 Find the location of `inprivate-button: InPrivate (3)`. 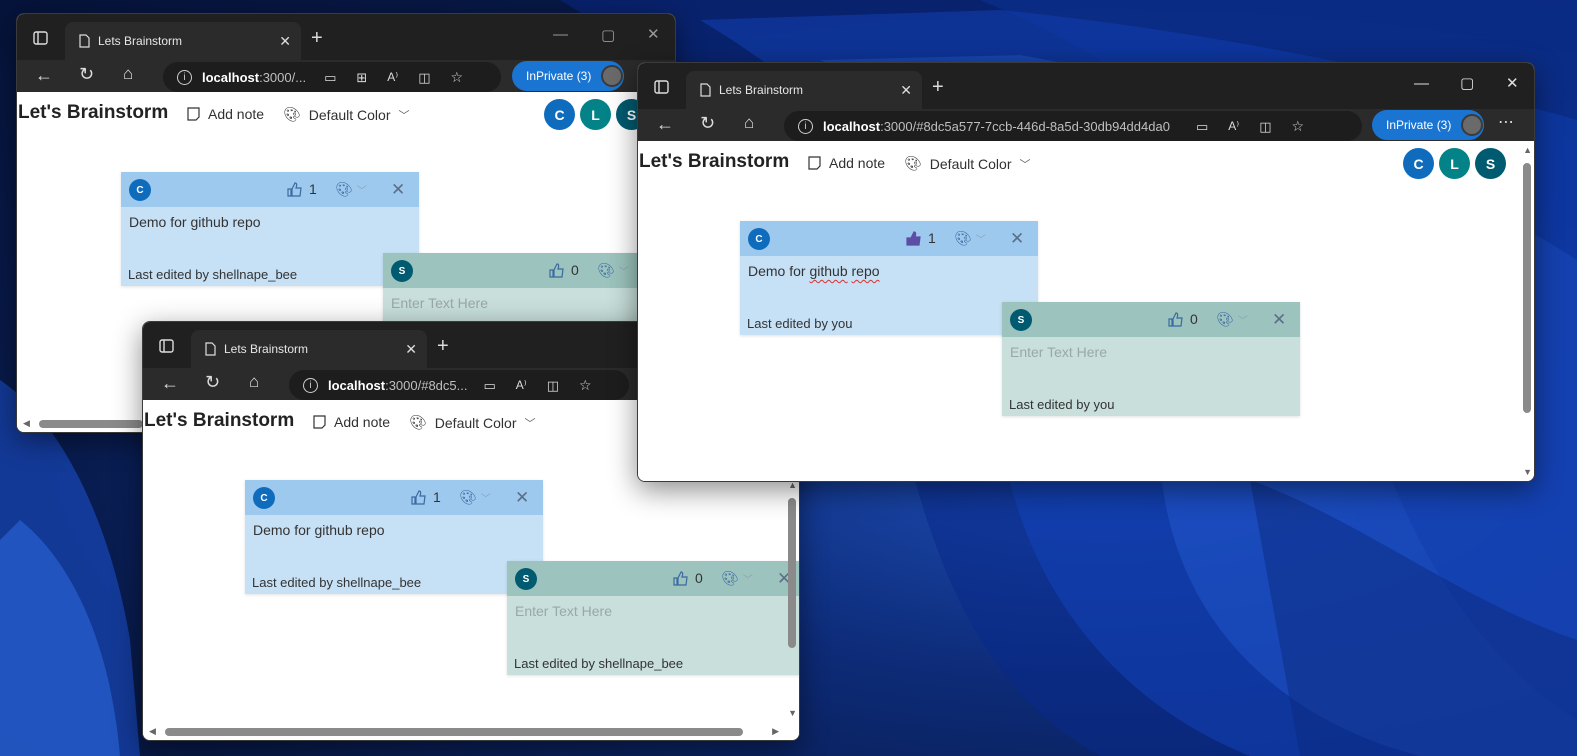

inprivate-button: InPrivate (3) is located at coordinates (568, 76).